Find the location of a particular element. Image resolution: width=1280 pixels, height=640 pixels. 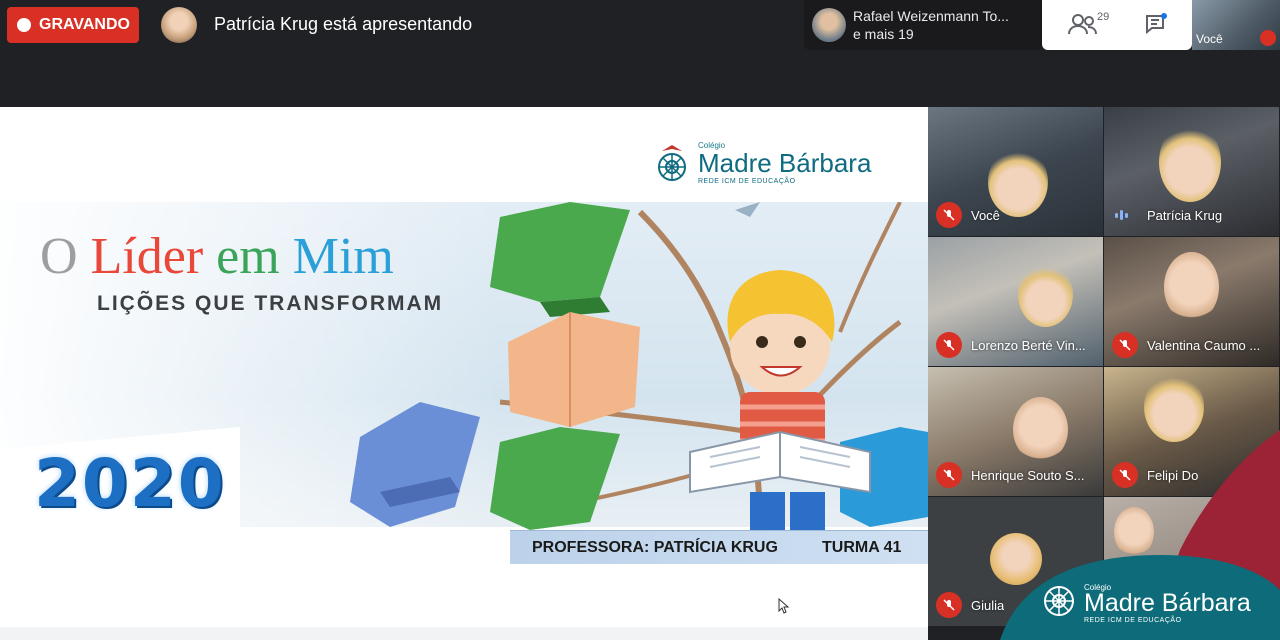

participant-tile: Você is located at coordinates (1015, 171).